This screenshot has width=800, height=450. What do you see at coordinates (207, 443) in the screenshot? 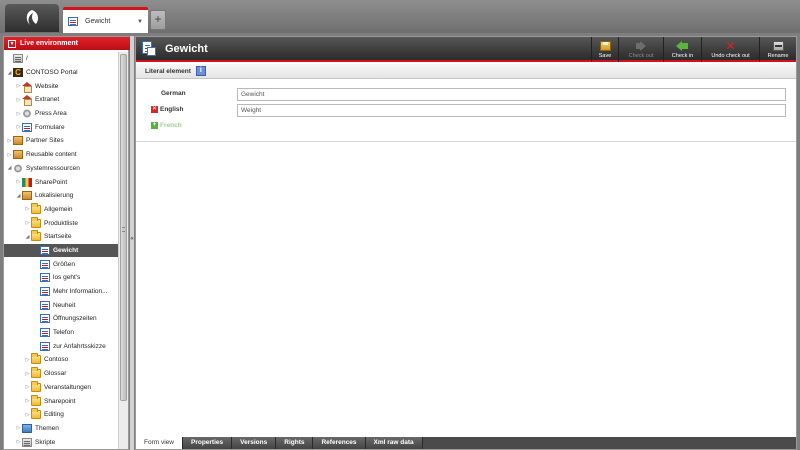
I see `tab-properties: Properties` at bounding box center [207, 443].